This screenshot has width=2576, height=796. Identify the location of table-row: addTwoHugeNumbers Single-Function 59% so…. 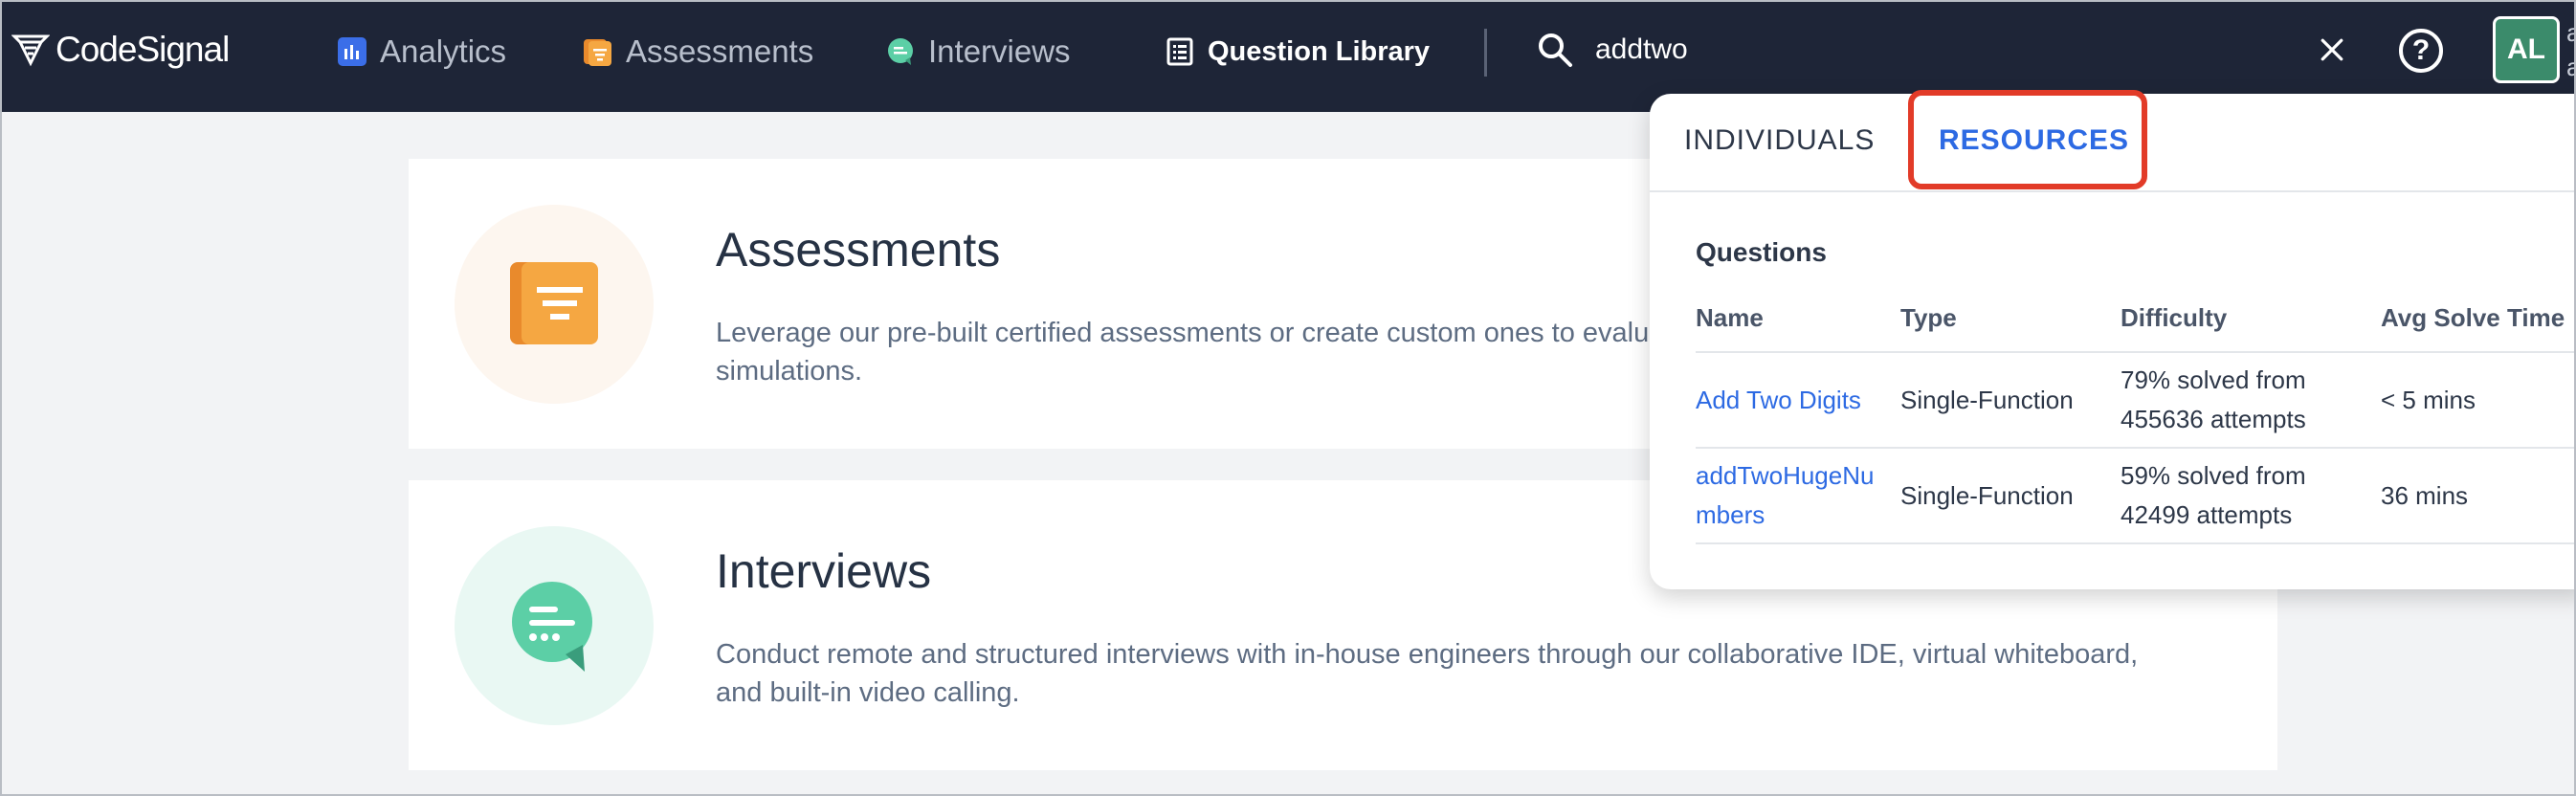
(2135, 496).